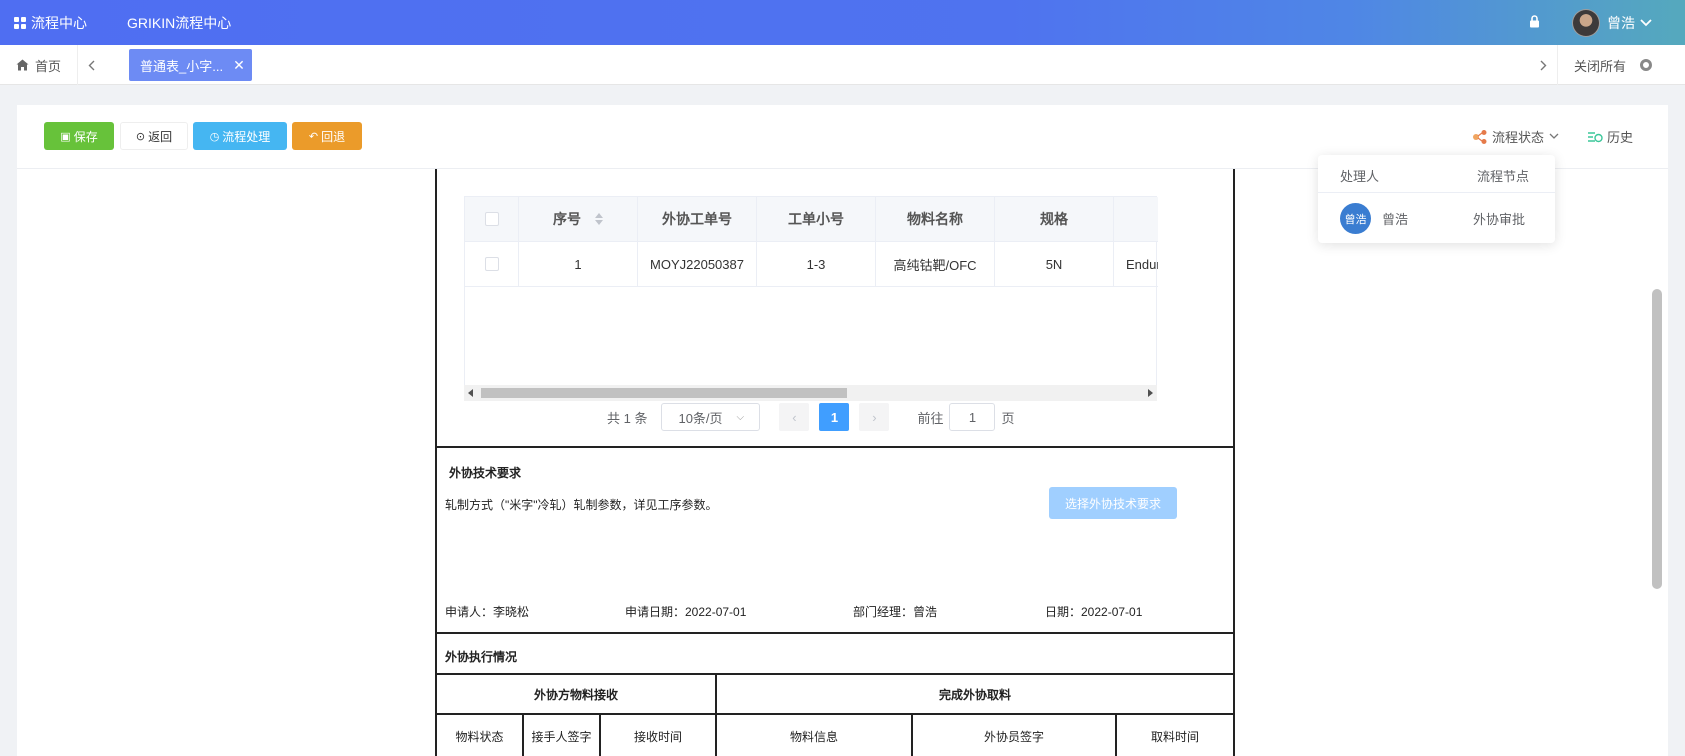 This screenshot has width=1685, height=756. I want to click on save-icon: ▣, so click(65, 136).